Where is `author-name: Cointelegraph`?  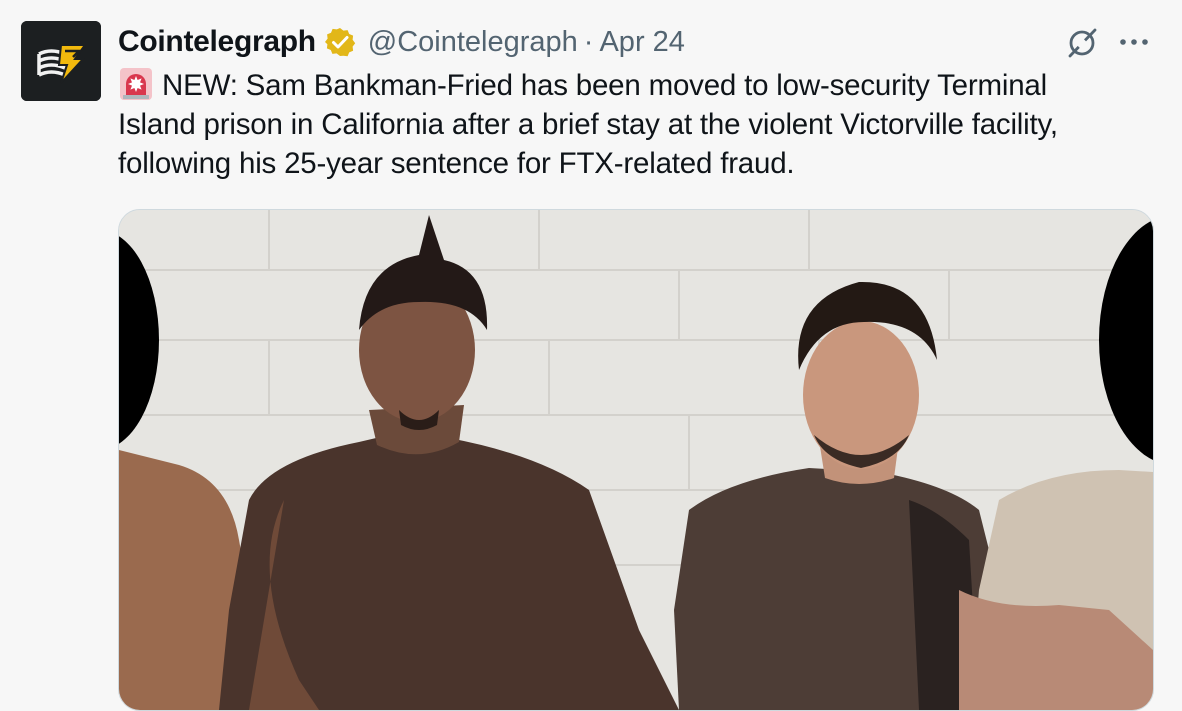
author-name: Cointelegraph is located at coordinates (217, 42).